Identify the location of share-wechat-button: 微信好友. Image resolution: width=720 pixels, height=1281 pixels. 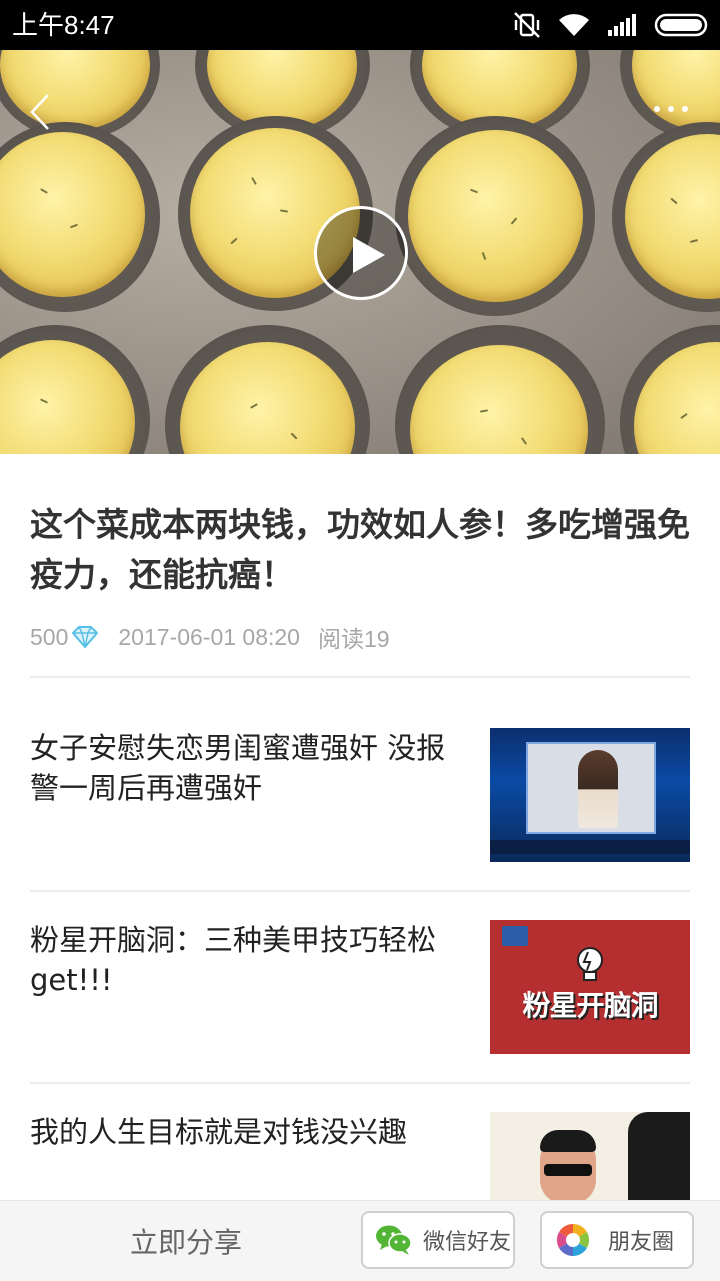
(438, 1240).